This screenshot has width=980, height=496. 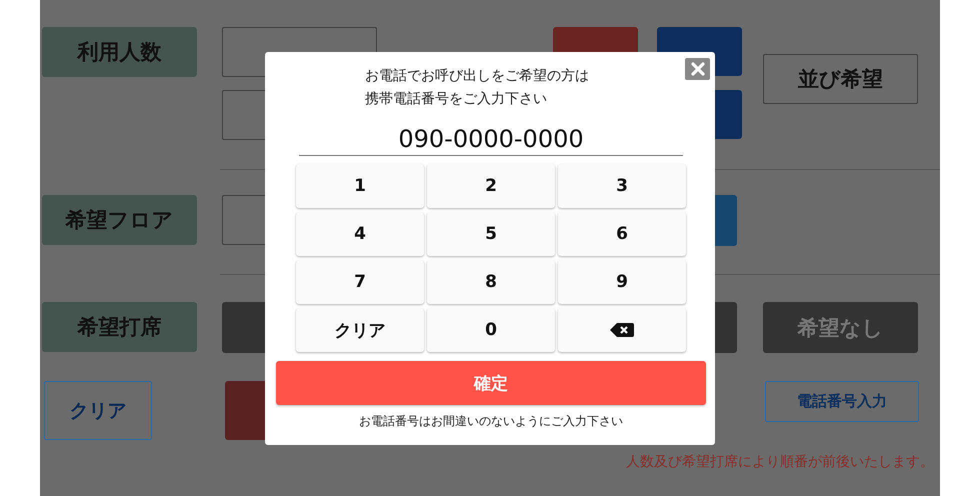 What do you see at coordinates (780, 462) in the screenshot?
I see `notice-text: 人数及び希望打席により順番が前後いたします。` at bounding box center [780, 462].